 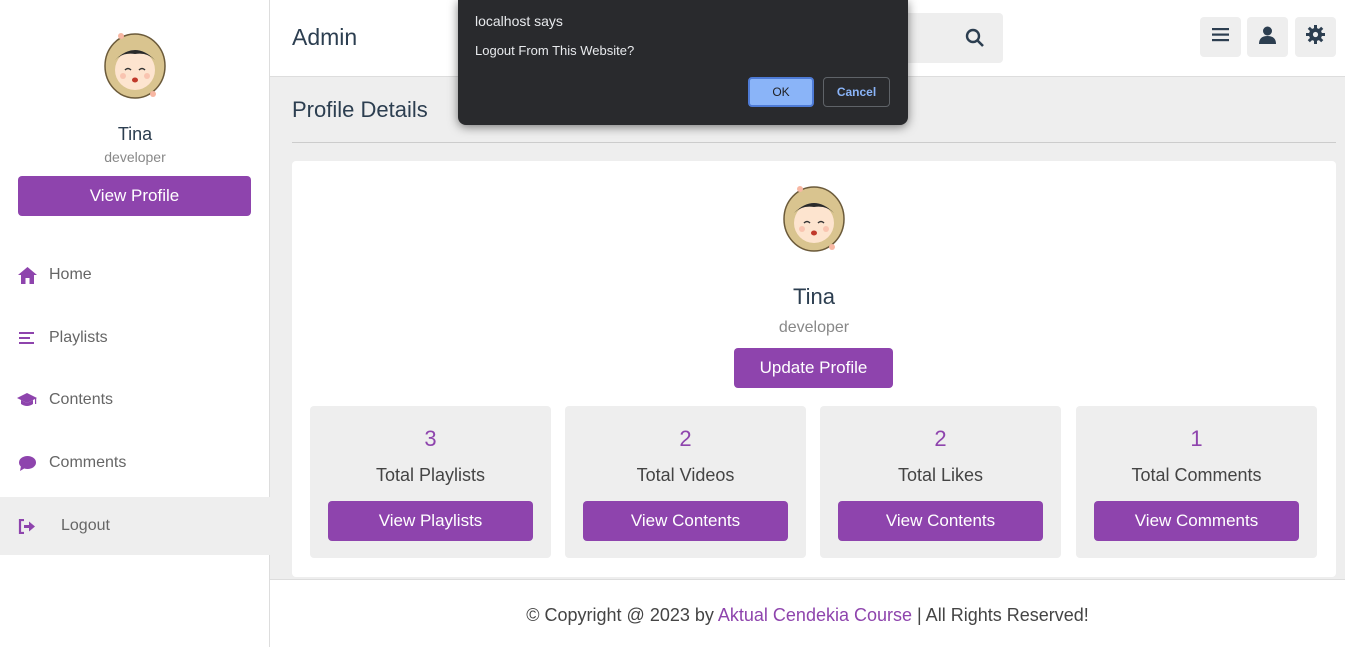 I want to click on sidebar-item-logout: Logout, so click(x=135, y=526).